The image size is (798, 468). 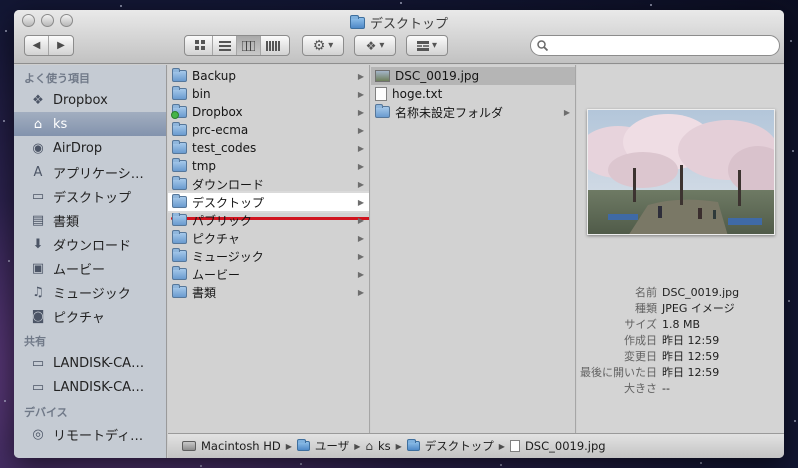 I want to click on item-label: DSC_0019.jpg, so click(x=437, y=76).